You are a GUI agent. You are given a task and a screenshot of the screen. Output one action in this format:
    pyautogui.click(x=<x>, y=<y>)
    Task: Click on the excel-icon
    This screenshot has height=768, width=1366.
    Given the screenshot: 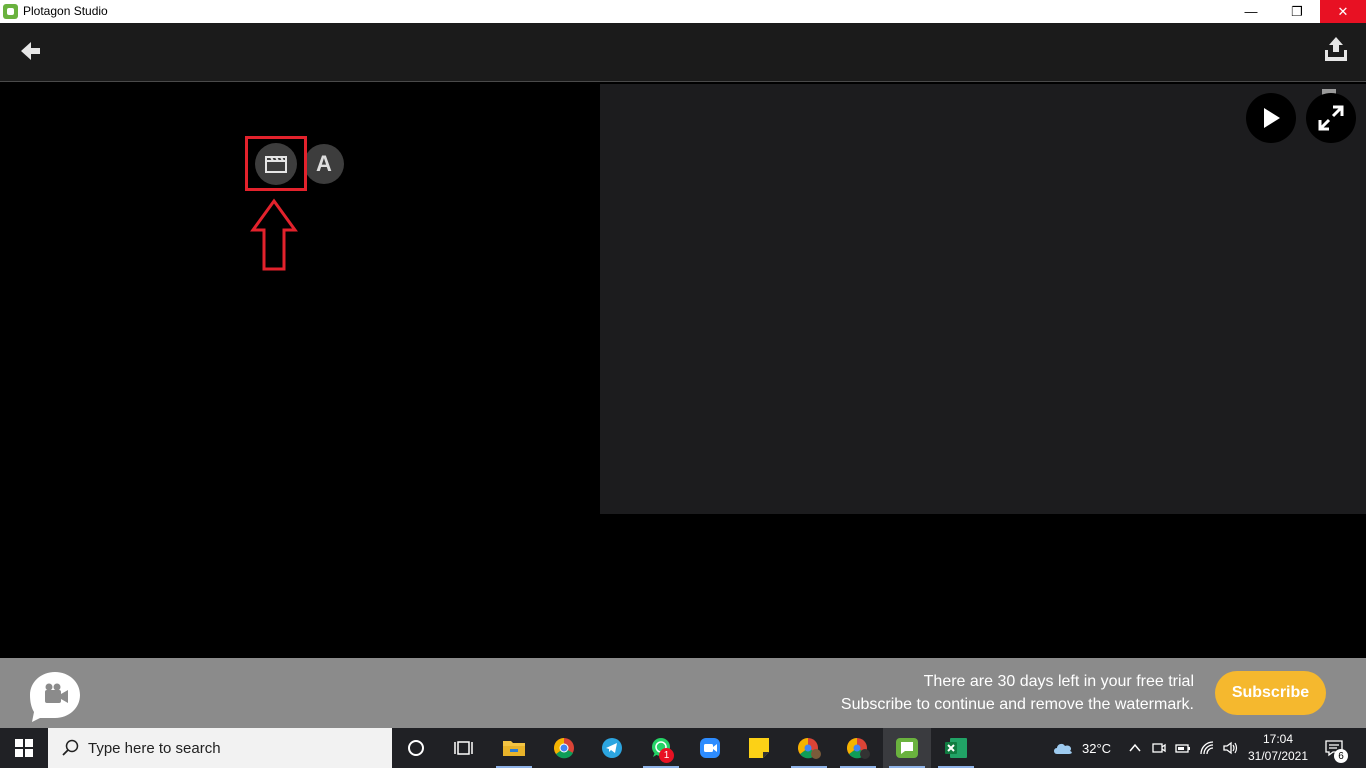 What is the action you would take?
    pyautogui.click(x=956, y=748)
    